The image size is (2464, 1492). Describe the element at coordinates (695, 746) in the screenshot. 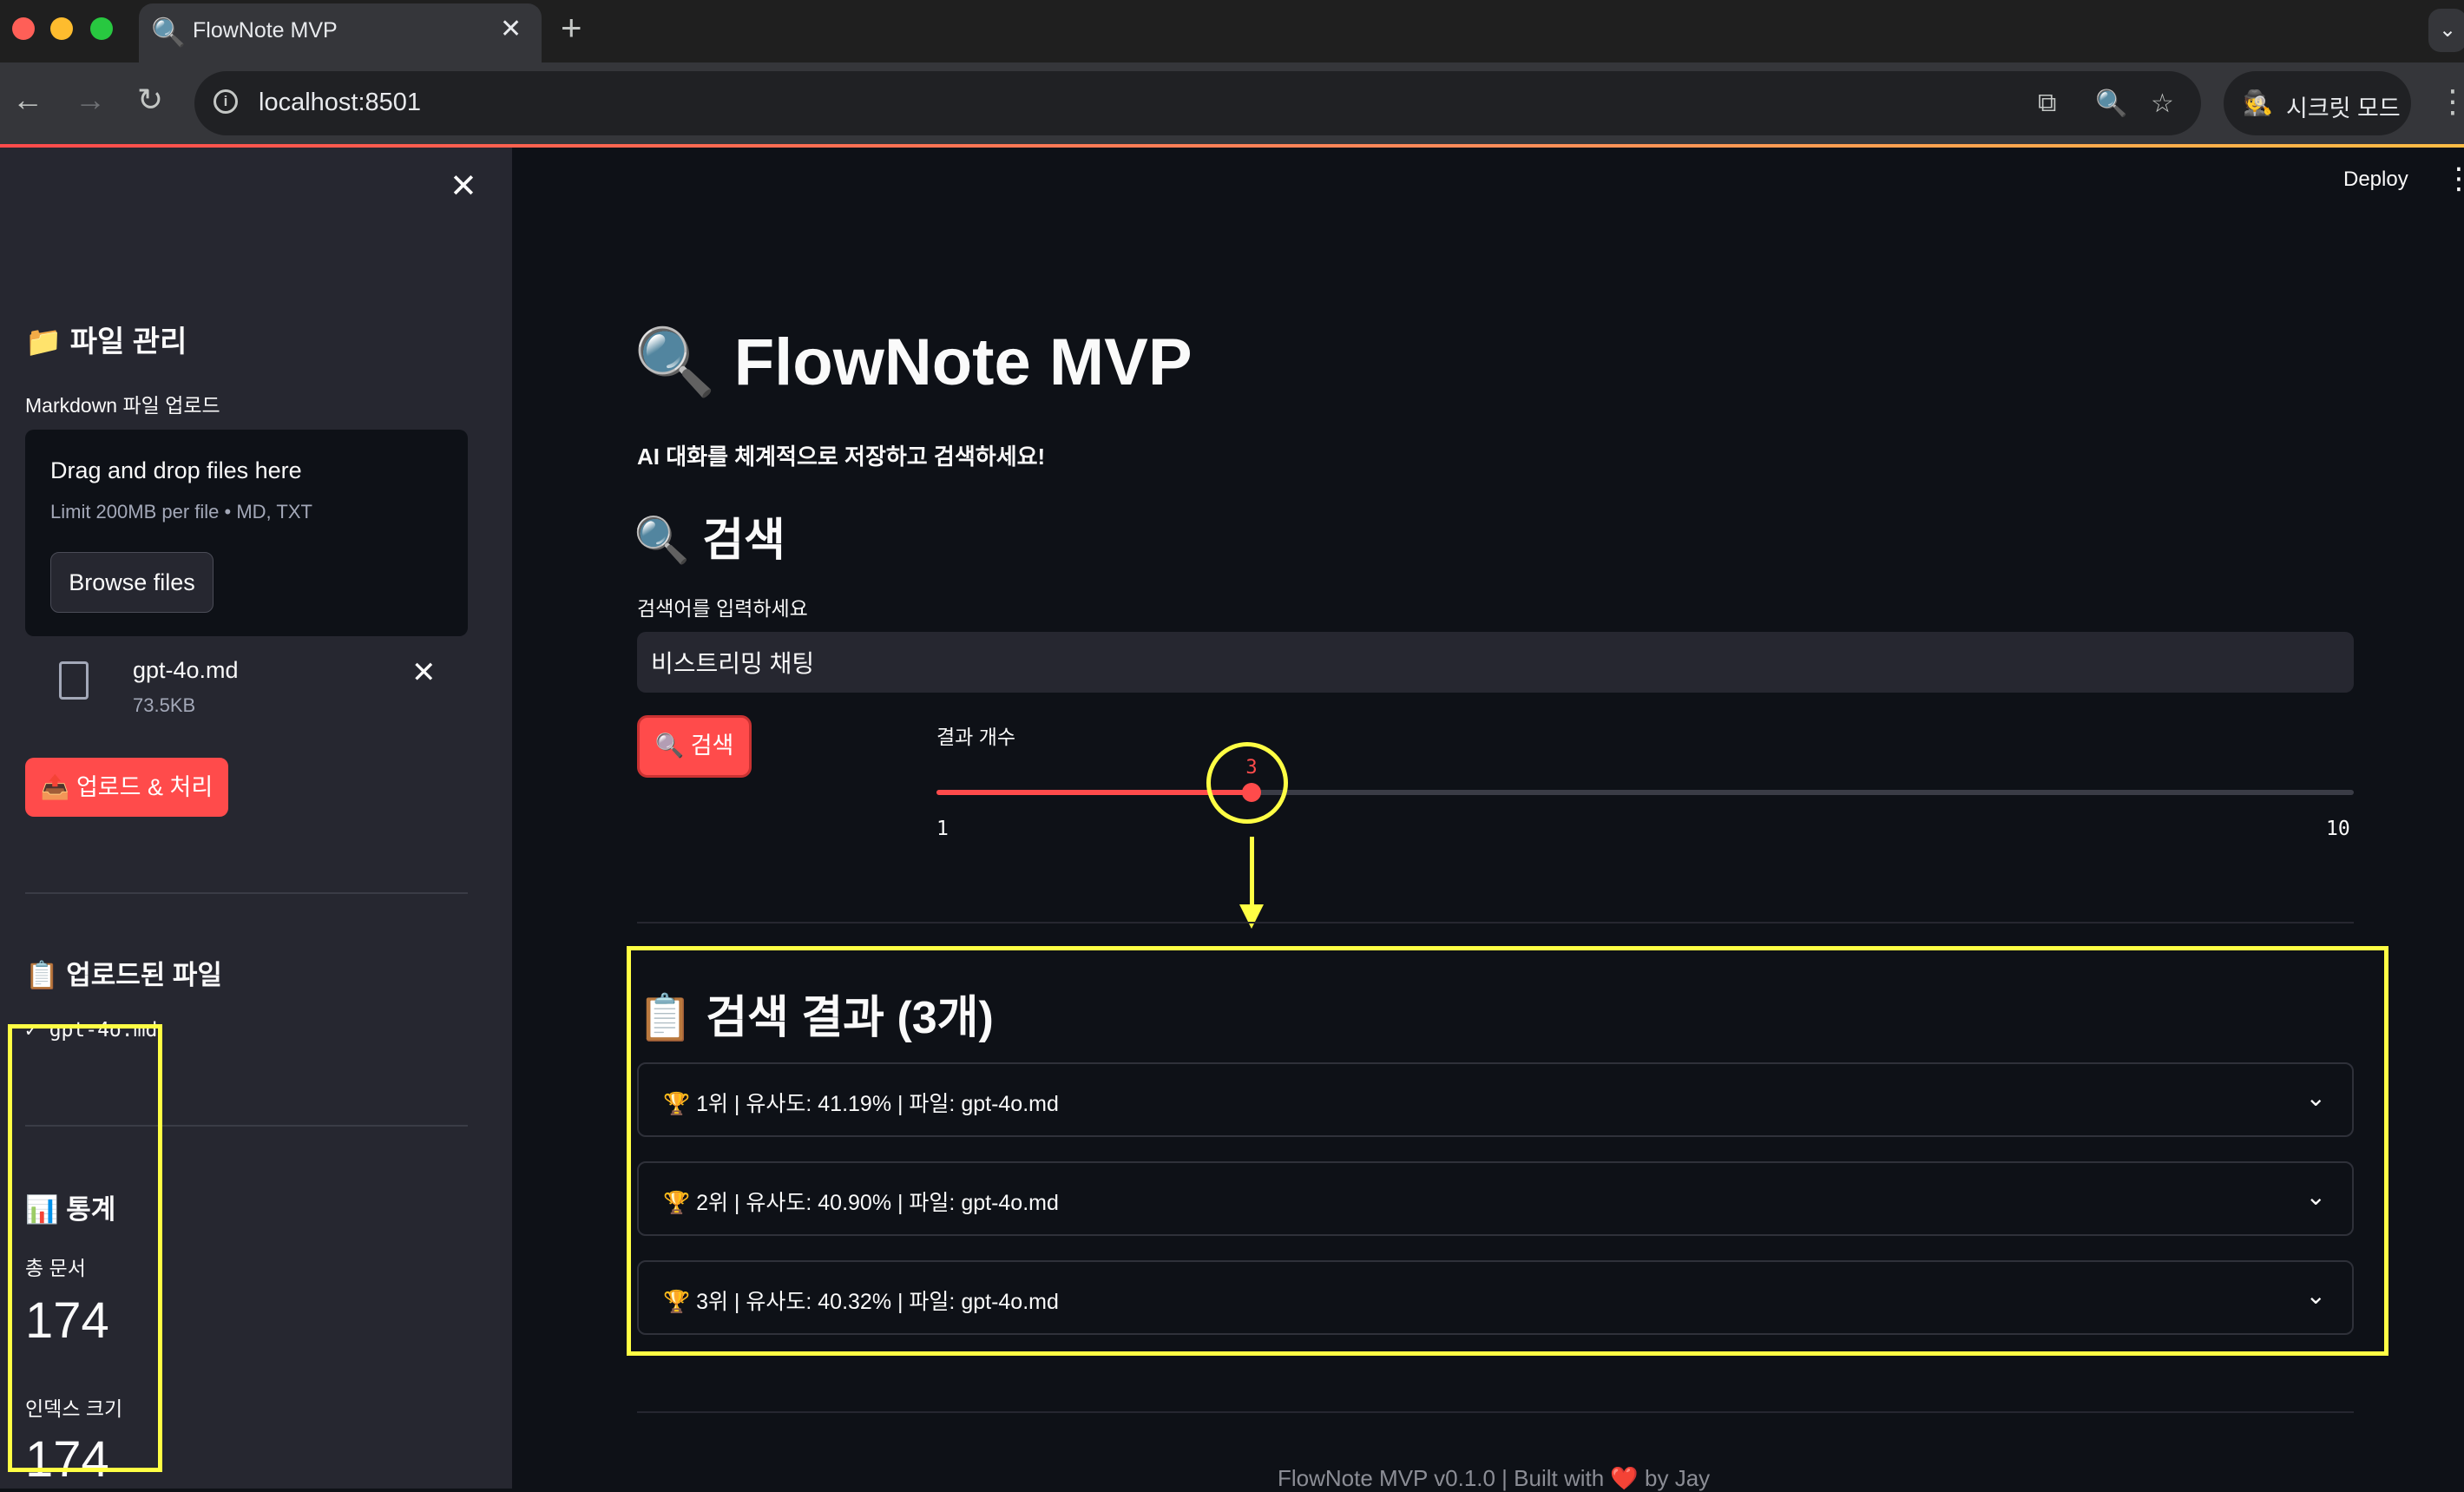

I see `search-button: 🔍 검색` at that location.